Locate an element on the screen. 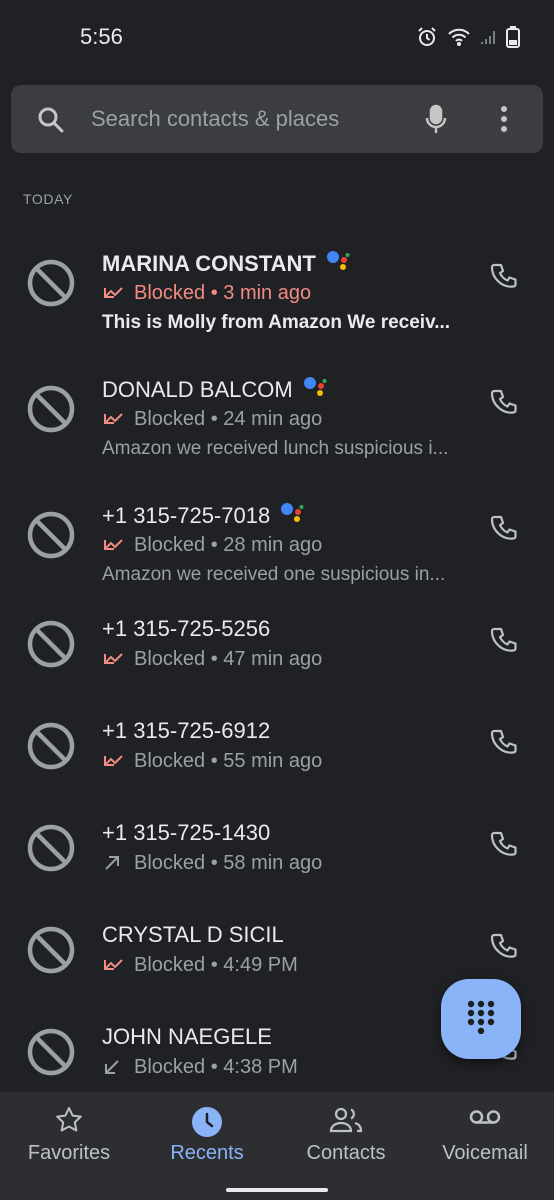  call-status-text: Blocked • 4:49 PM is located at coordinates (216, 965).